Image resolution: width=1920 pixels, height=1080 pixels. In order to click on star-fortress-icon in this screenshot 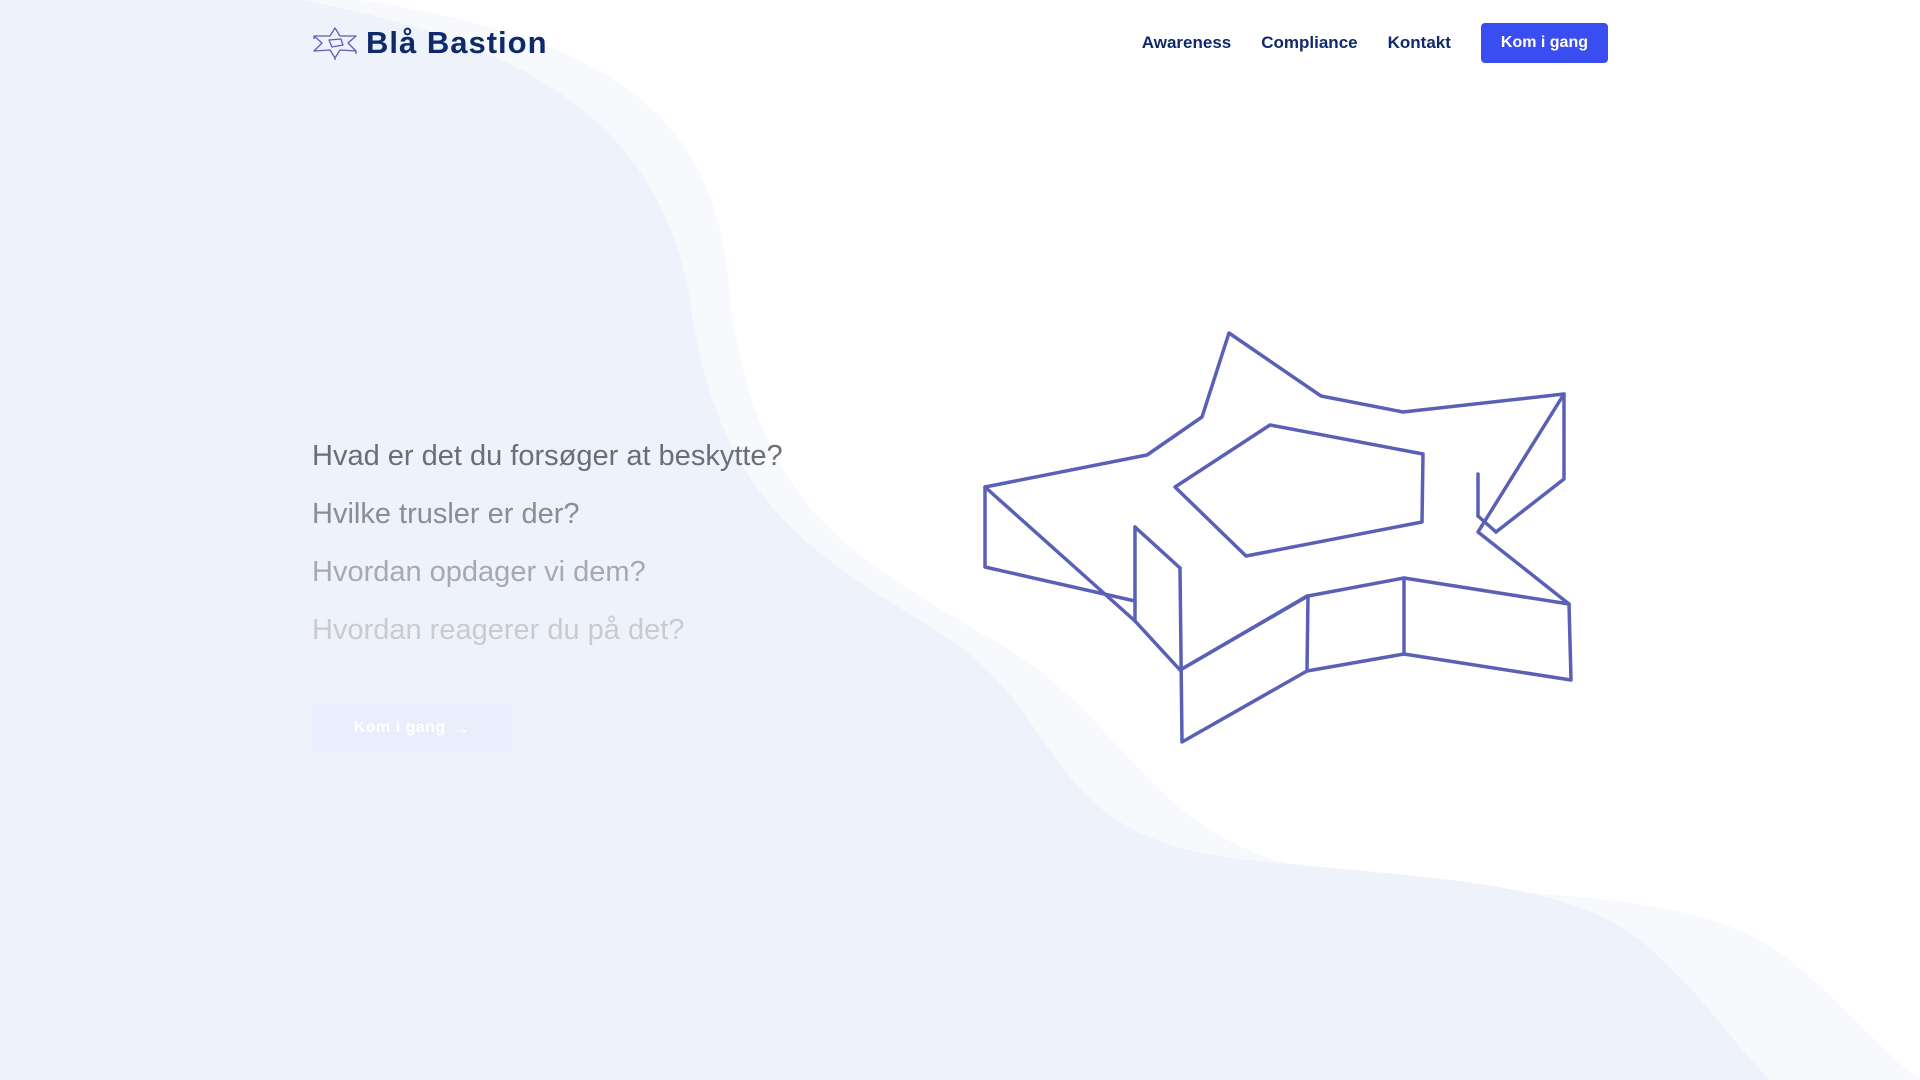, I will do `click(335, 43)`.